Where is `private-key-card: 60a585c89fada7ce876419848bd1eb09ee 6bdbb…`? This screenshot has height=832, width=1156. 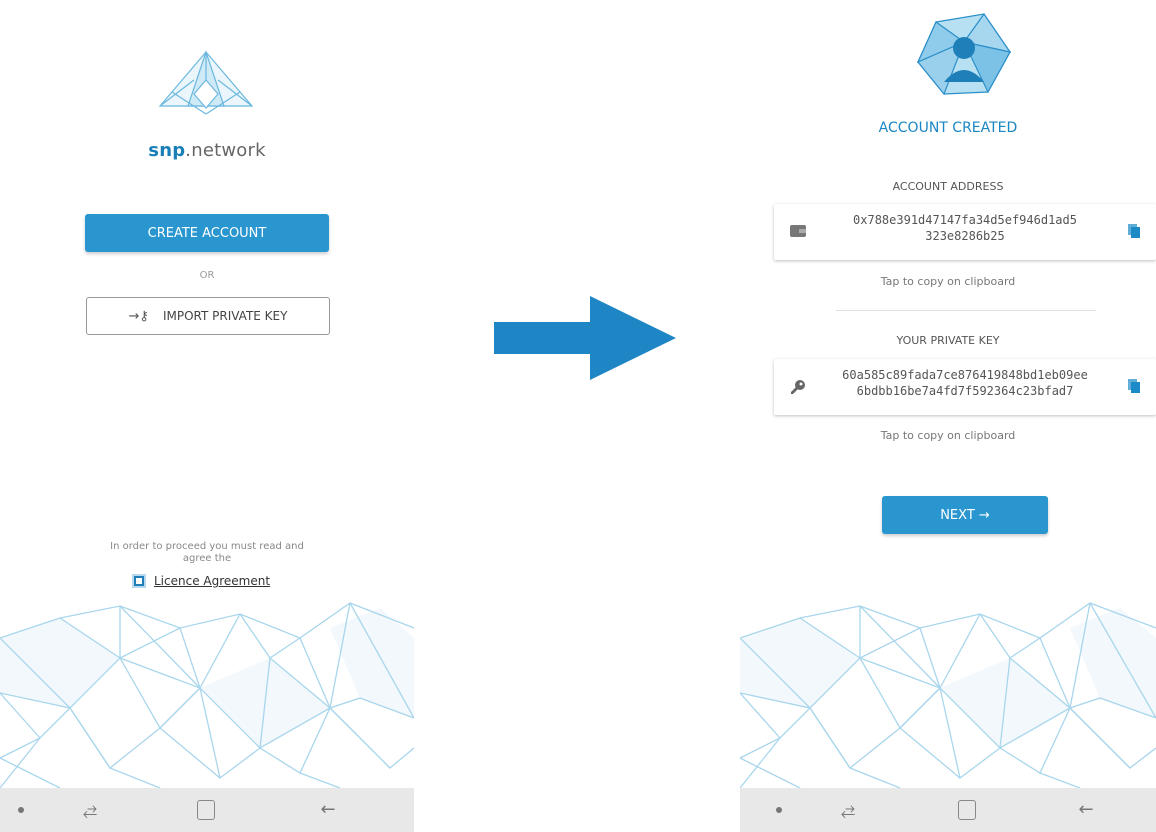
private-key-card: 60a585c89fada7ce876419848bd1eb09ee 6bdbb… is located at coordinates (965, 387).